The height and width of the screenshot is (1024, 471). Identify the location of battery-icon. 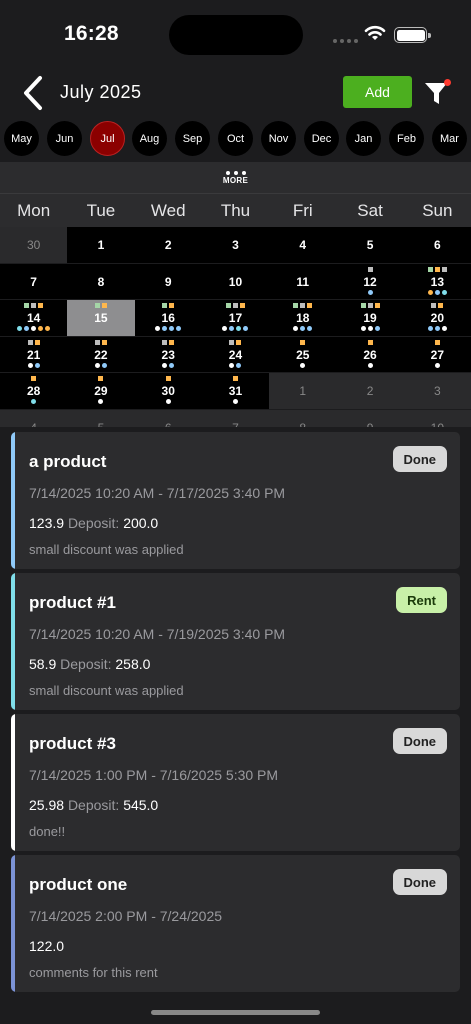
(412, 35).